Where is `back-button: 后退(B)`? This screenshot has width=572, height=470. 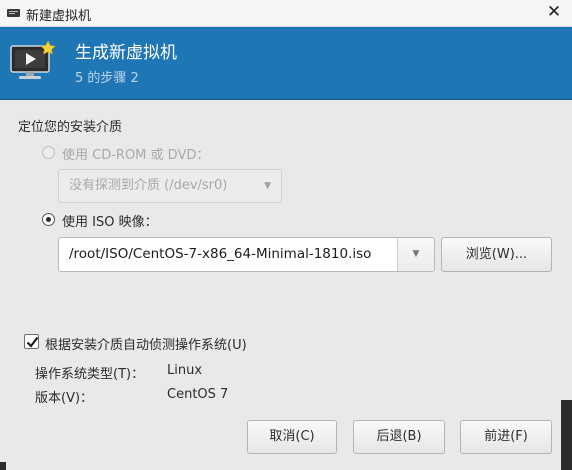
back-button: 后退(B) is located at coordinates (399, 437).